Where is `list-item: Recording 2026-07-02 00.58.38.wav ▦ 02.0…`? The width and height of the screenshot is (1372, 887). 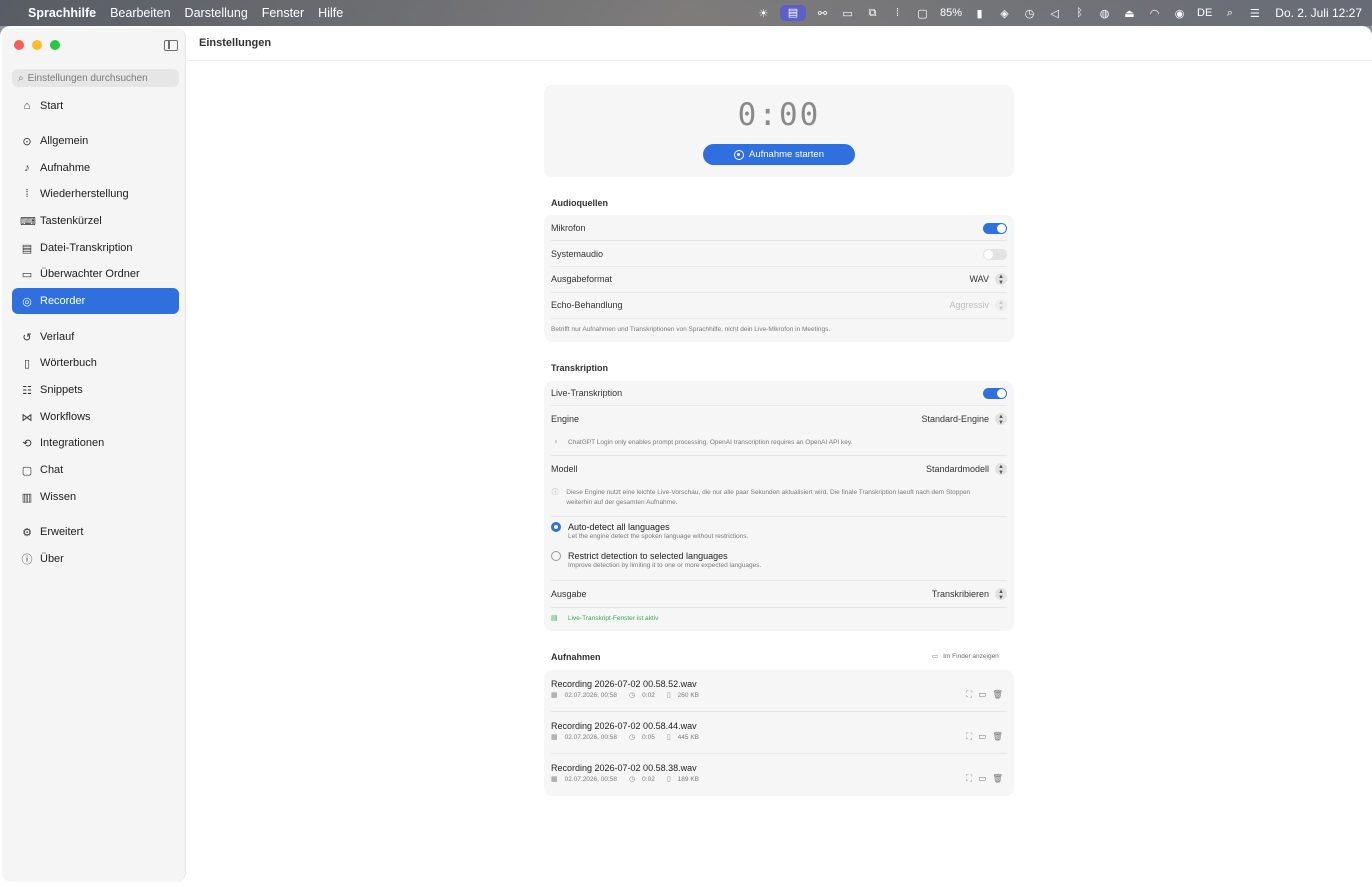
list-item: Recording 2026-07-02 00.58.38.wav ▦ 02.0… is located at coordinates (779, 773).